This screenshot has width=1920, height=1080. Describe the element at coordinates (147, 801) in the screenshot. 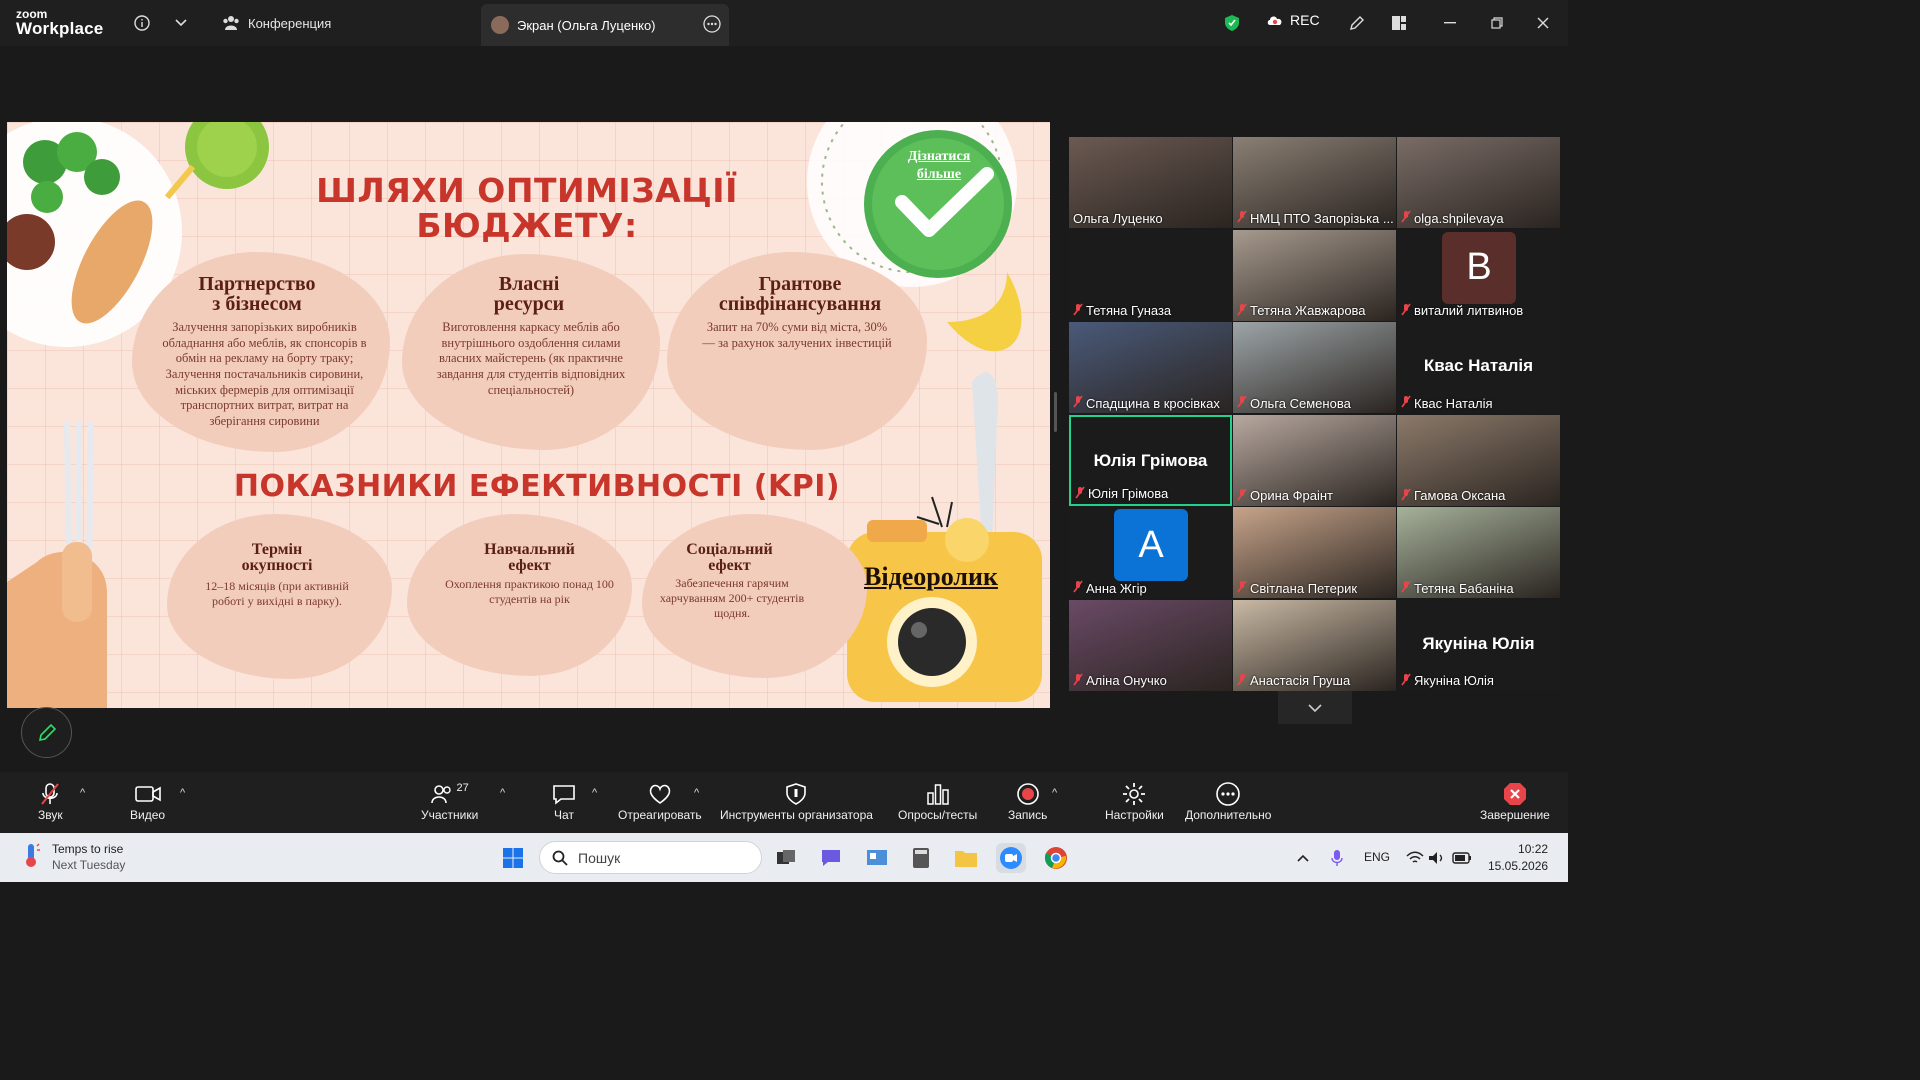

I see `video-button: Видео` at that location.